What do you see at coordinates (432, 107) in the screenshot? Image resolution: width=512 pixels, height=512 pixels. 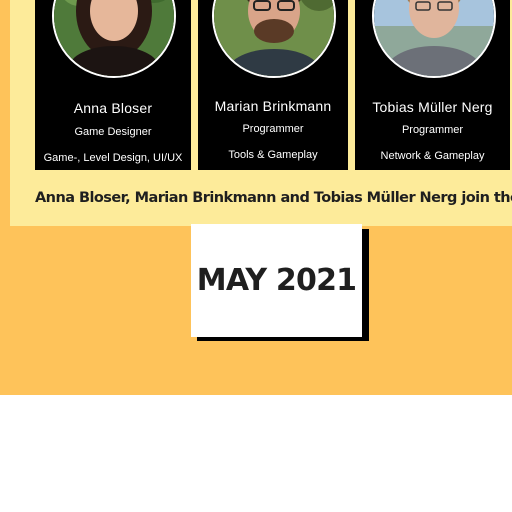 I see `member-name: Tobias Müller Nerg` at bounding box center [432, 107].